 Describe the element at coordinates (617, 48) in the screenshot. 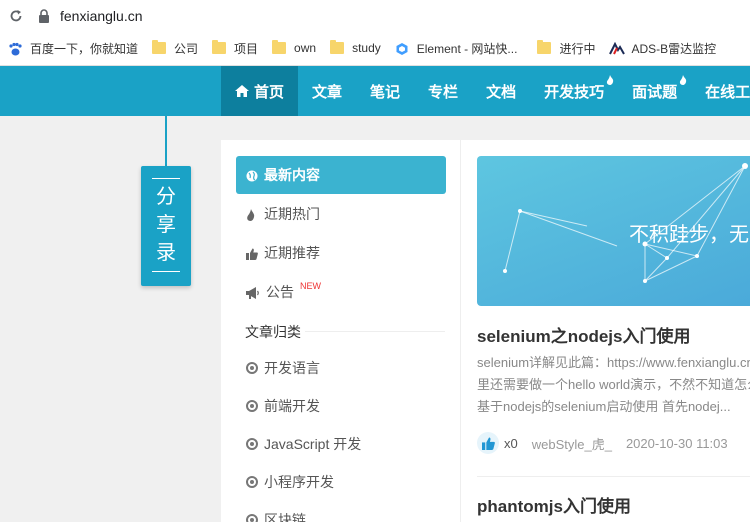

I see `ads-icon` at that location.